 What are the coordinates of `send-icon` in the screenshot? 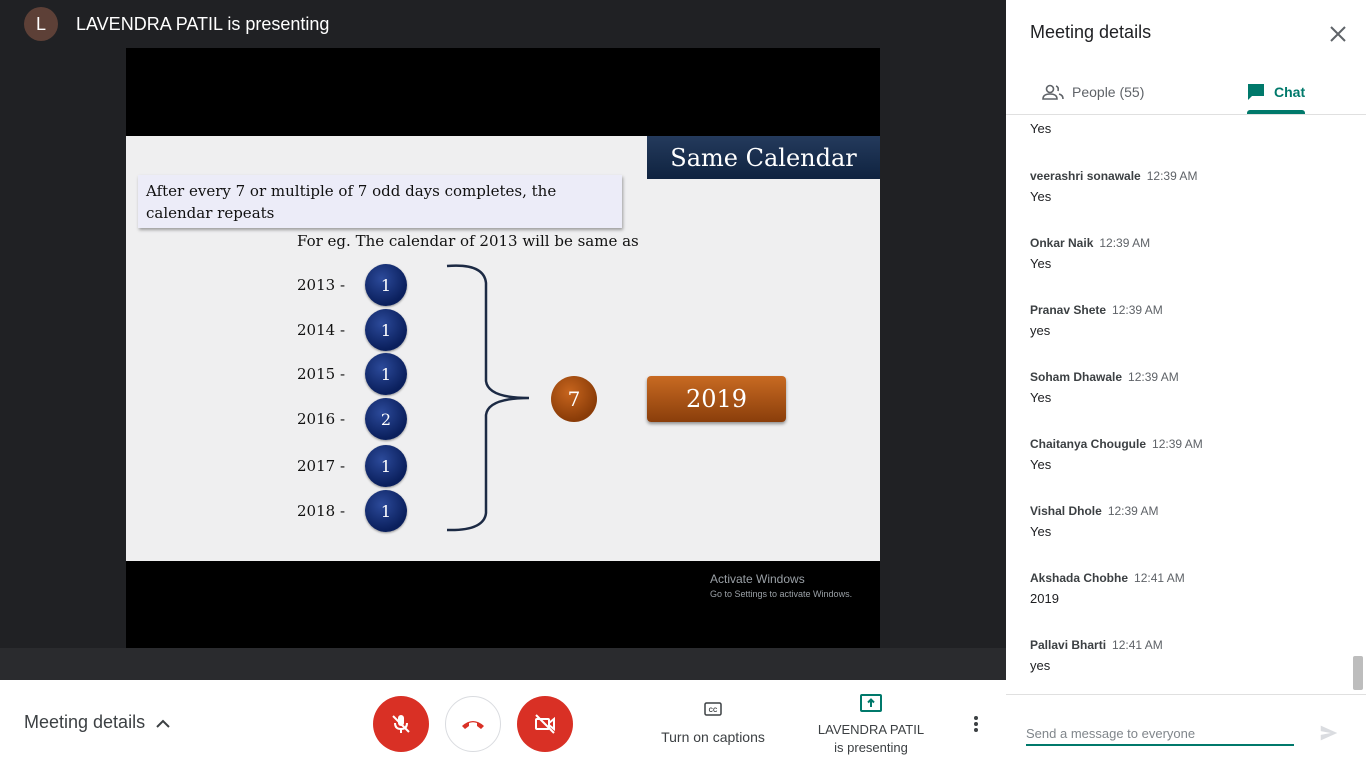 It's located at (1329, 733).